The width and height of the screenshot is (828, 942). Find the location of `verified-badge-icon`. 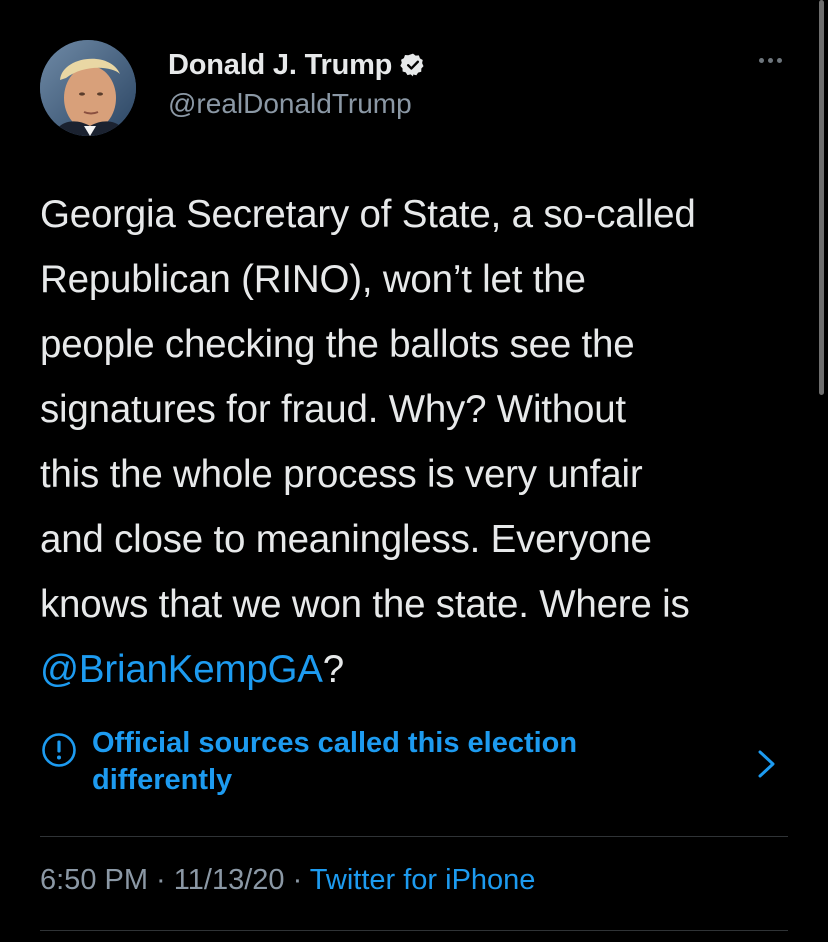

verified-badge-icon is located at coordinates (413, 65).